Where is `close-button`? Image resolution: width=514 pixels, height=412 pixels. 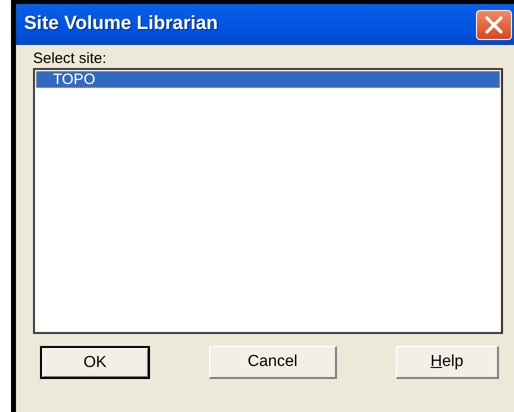
close-button is located at coordinates (494, 25).